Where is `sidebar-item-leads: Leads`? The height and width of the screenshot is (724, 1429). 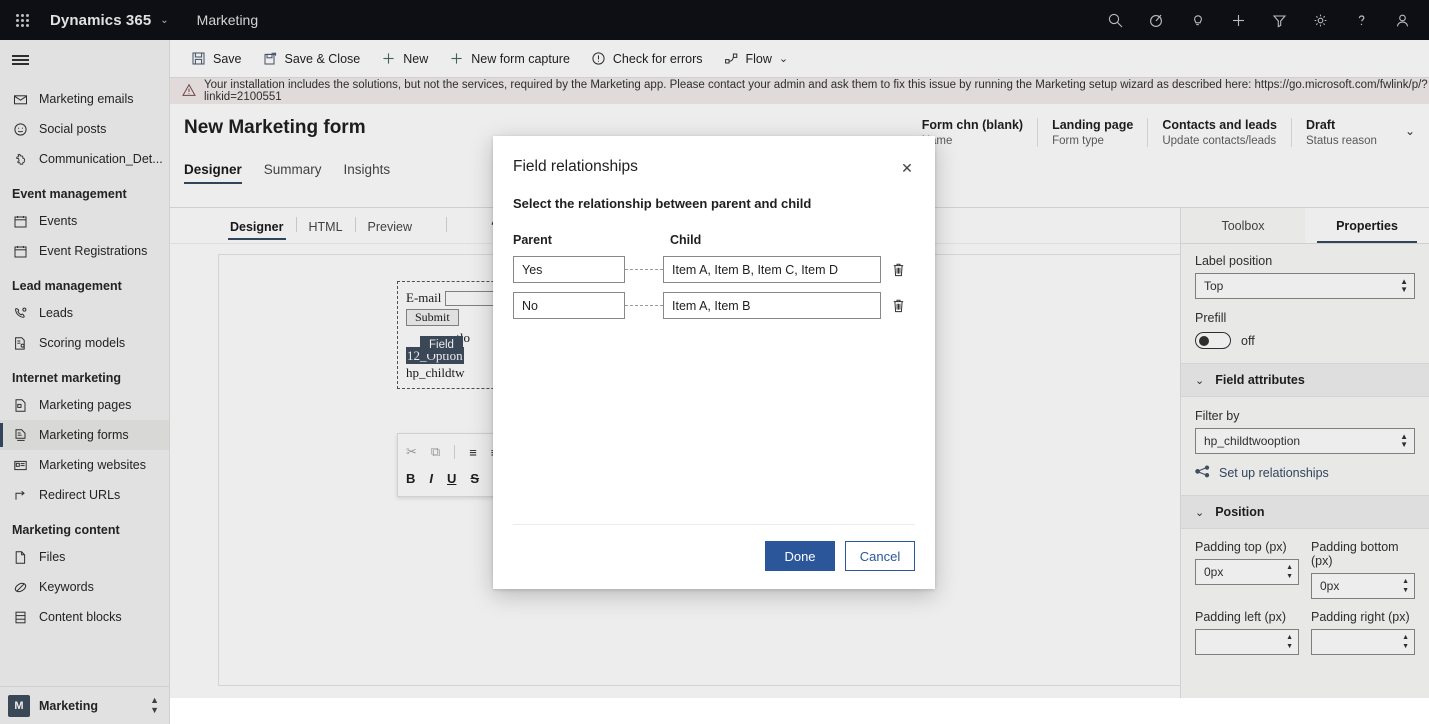
sidebar-item-leads: Leads is located at coordinates (84, 313).